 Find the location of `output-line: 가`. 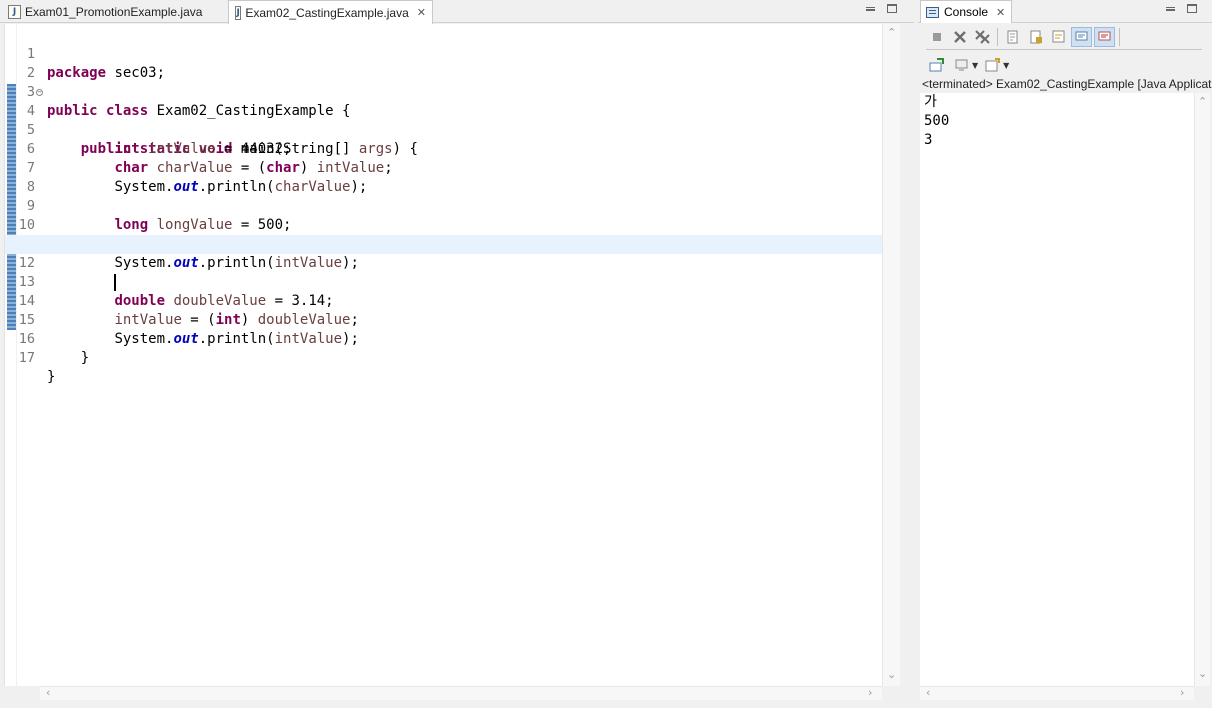

output-line: 가 is located at coordinates (930, 102).